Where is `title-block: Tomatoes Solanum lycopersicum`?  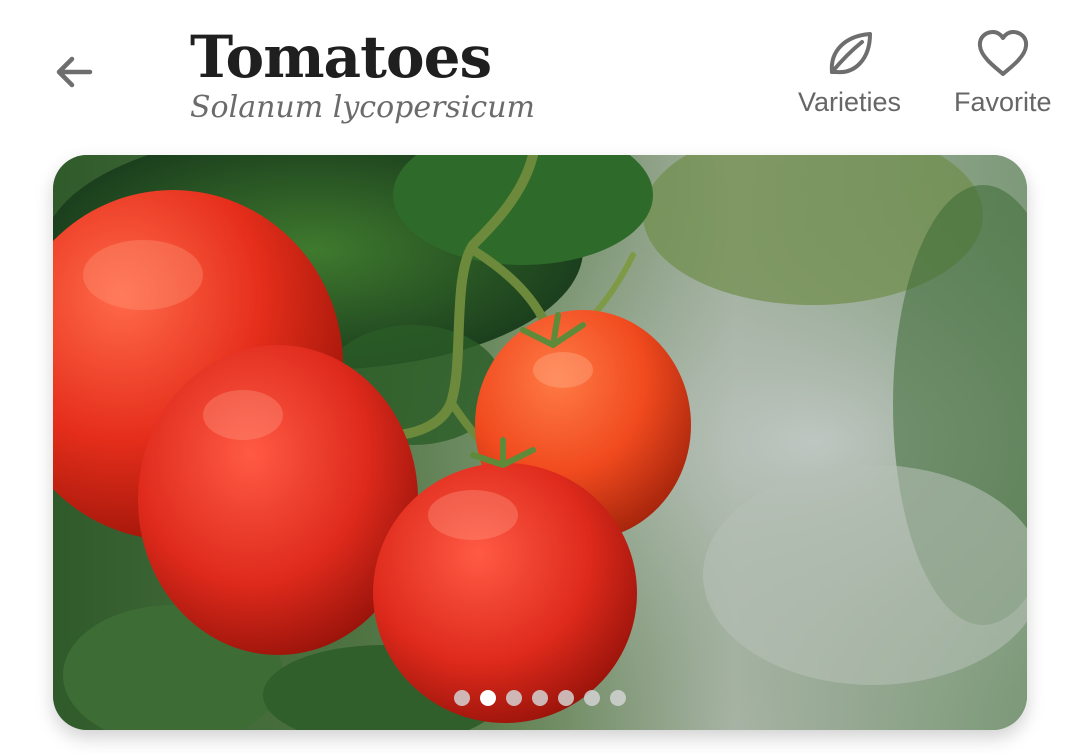
title-block: Tomatoes Solanum lycopersicum is located at coordinates (362, 75).